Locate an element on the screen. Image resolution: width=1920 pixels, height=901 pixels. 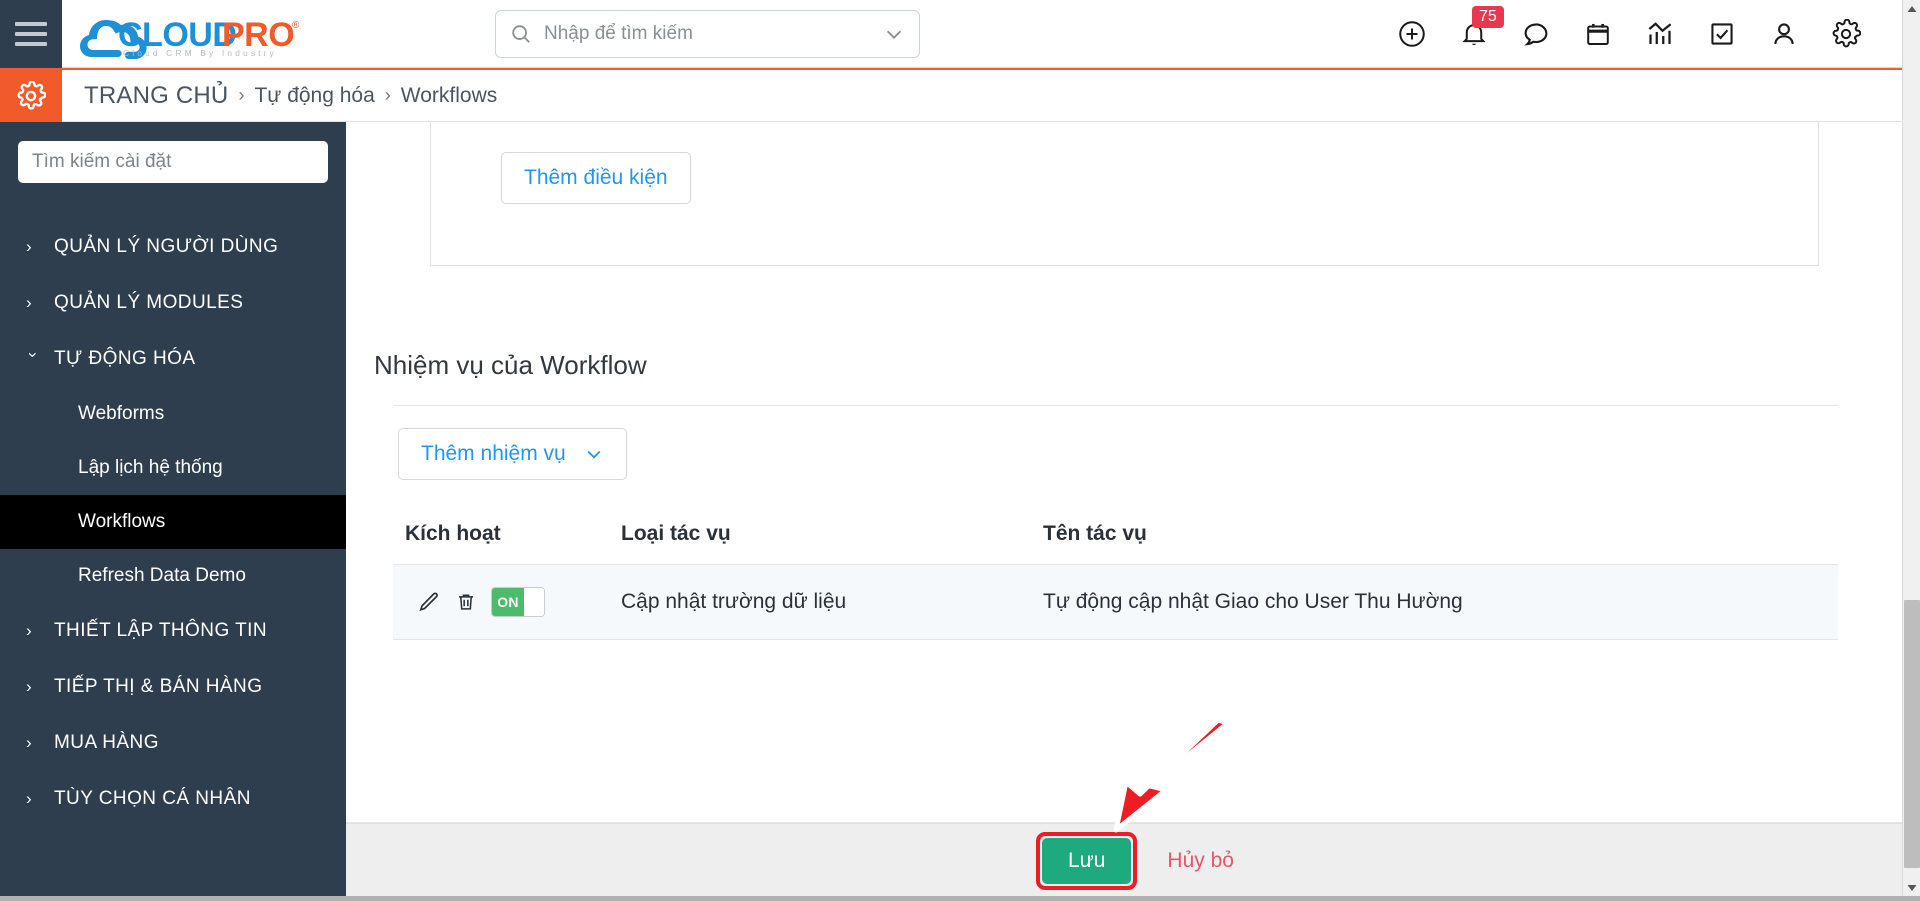
row-action-group: ON is located at coordinates (513, 602).